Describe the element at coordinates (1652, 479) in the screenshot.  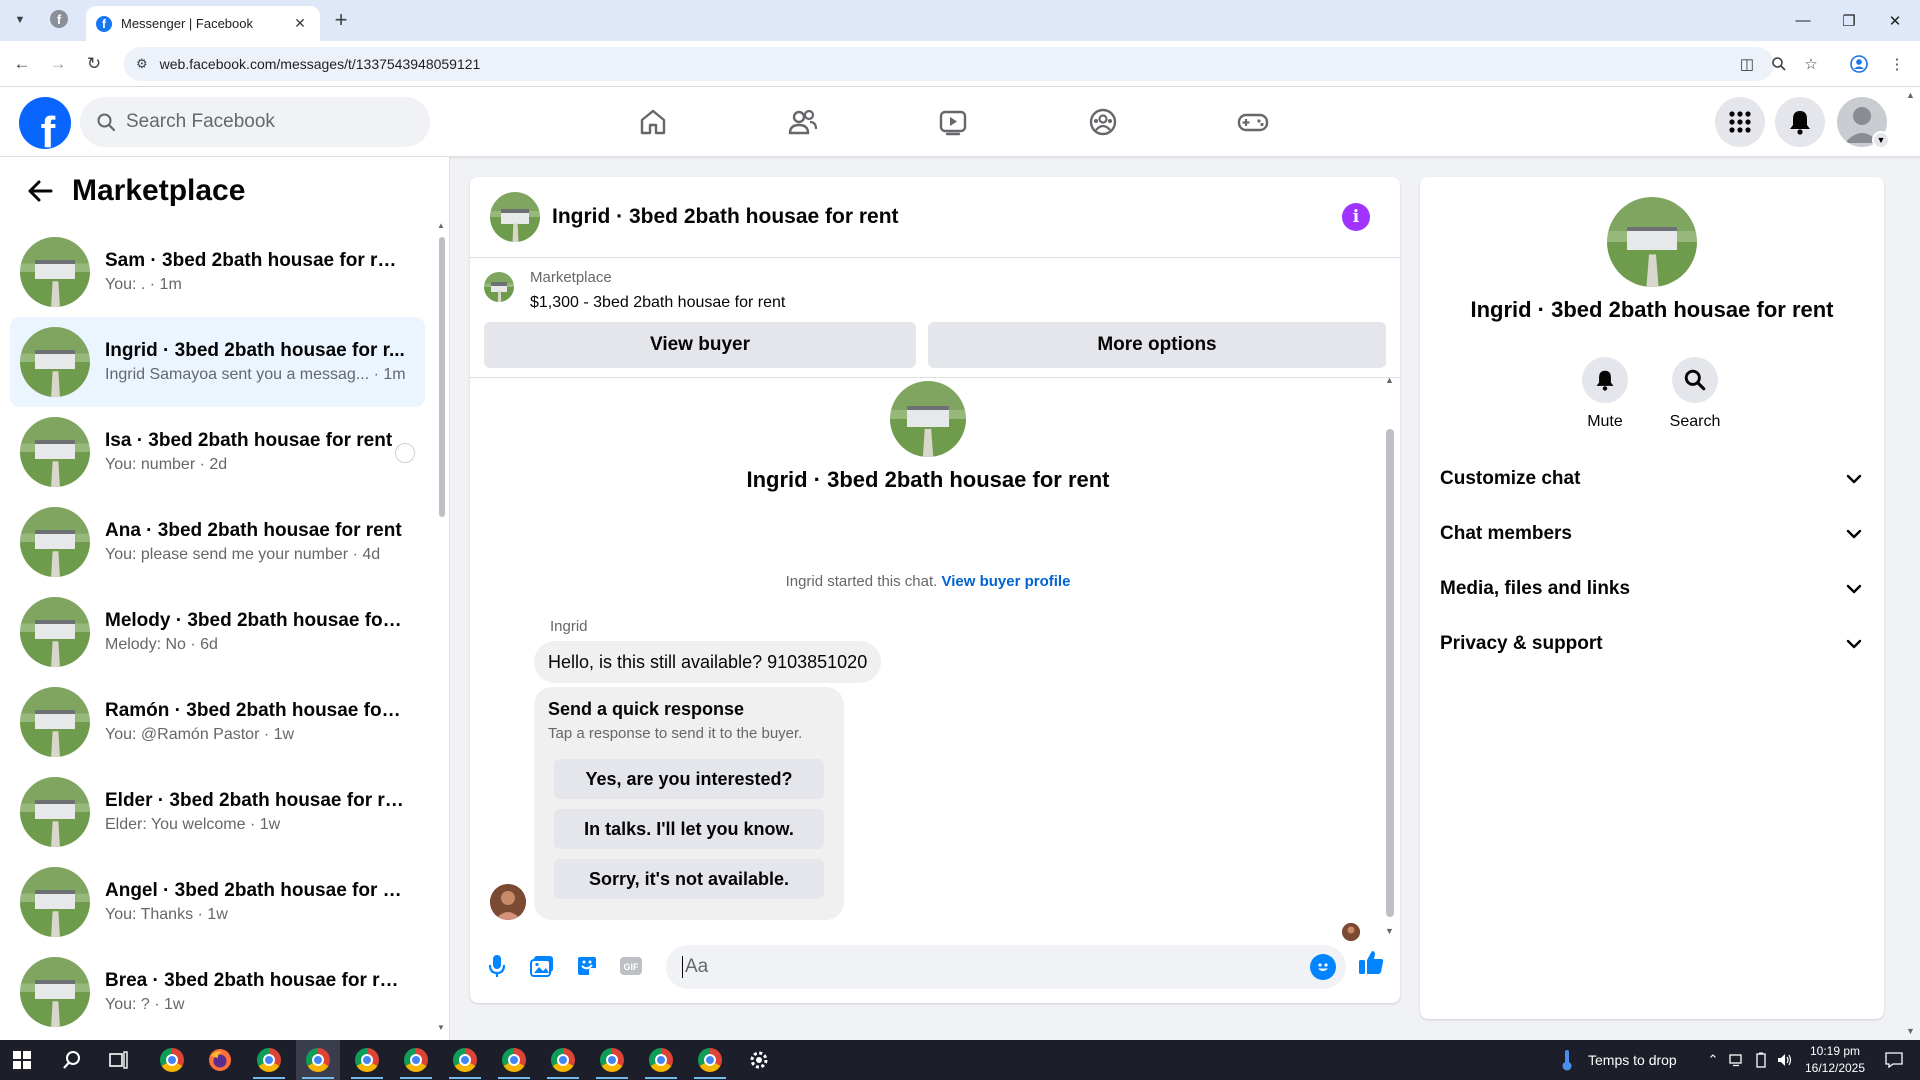
I see `customize-chat-section: Customize chat` at that location.